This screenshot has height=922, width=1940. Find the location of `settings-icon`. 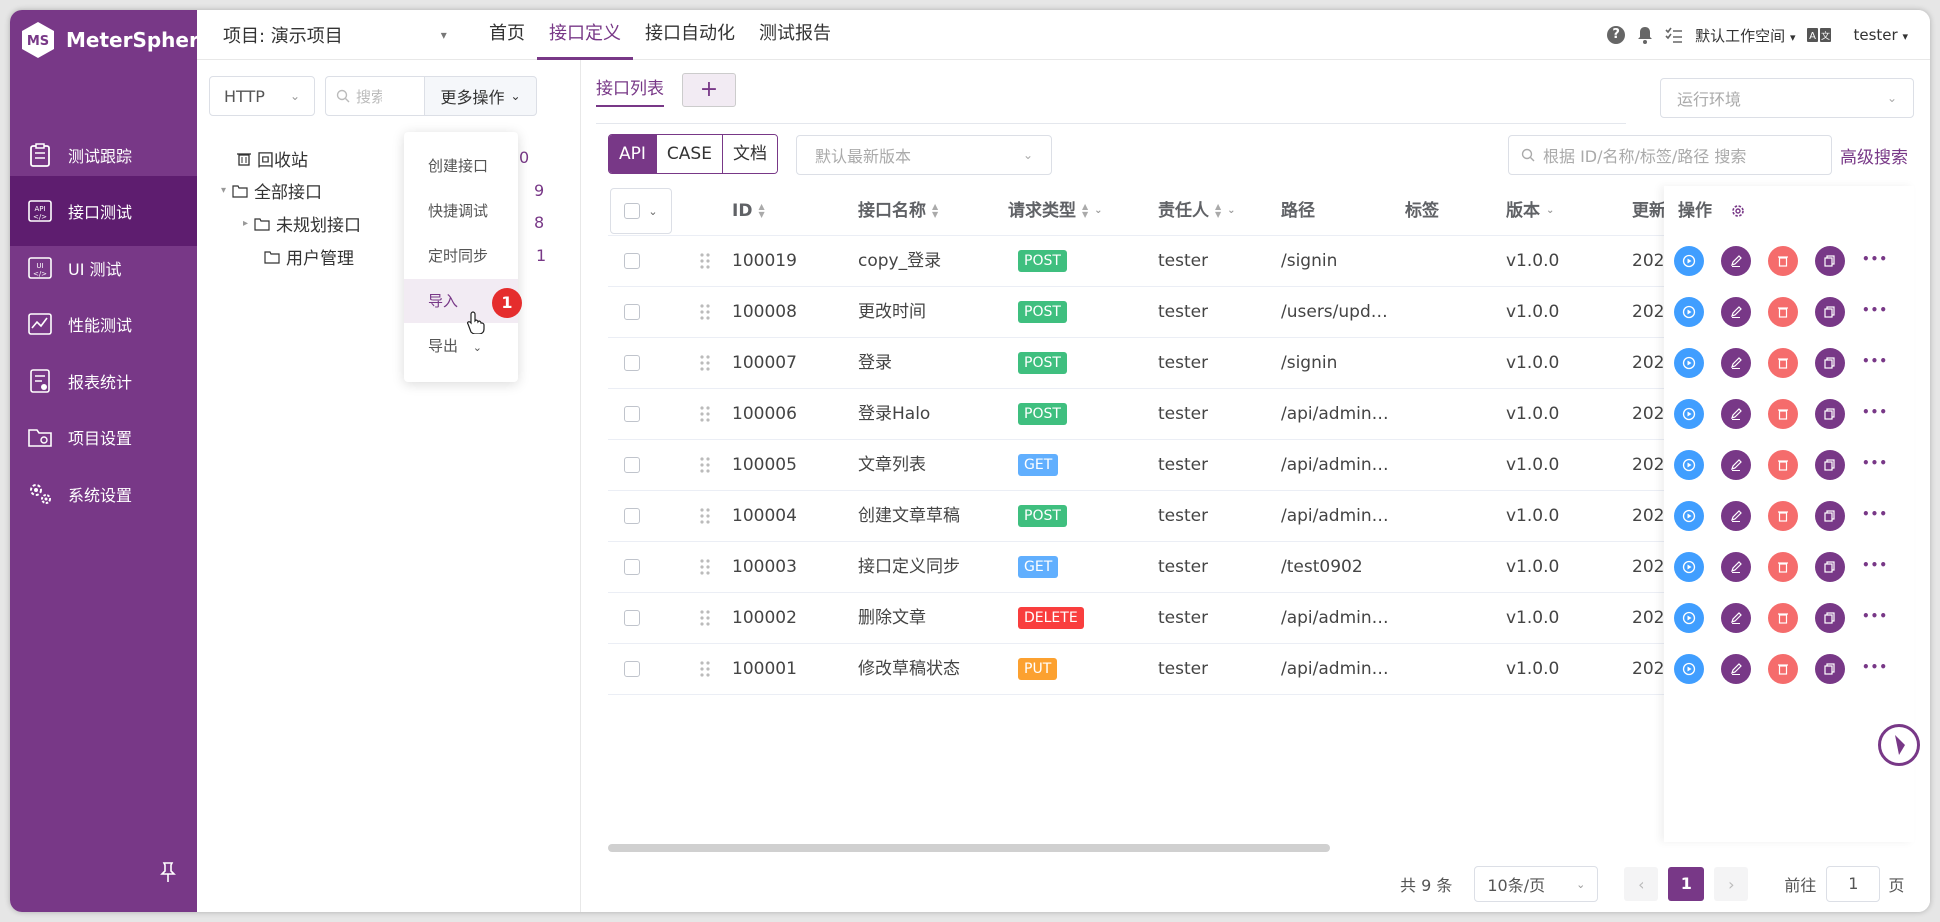

settings-icon is located at coordinates (1738, 211).